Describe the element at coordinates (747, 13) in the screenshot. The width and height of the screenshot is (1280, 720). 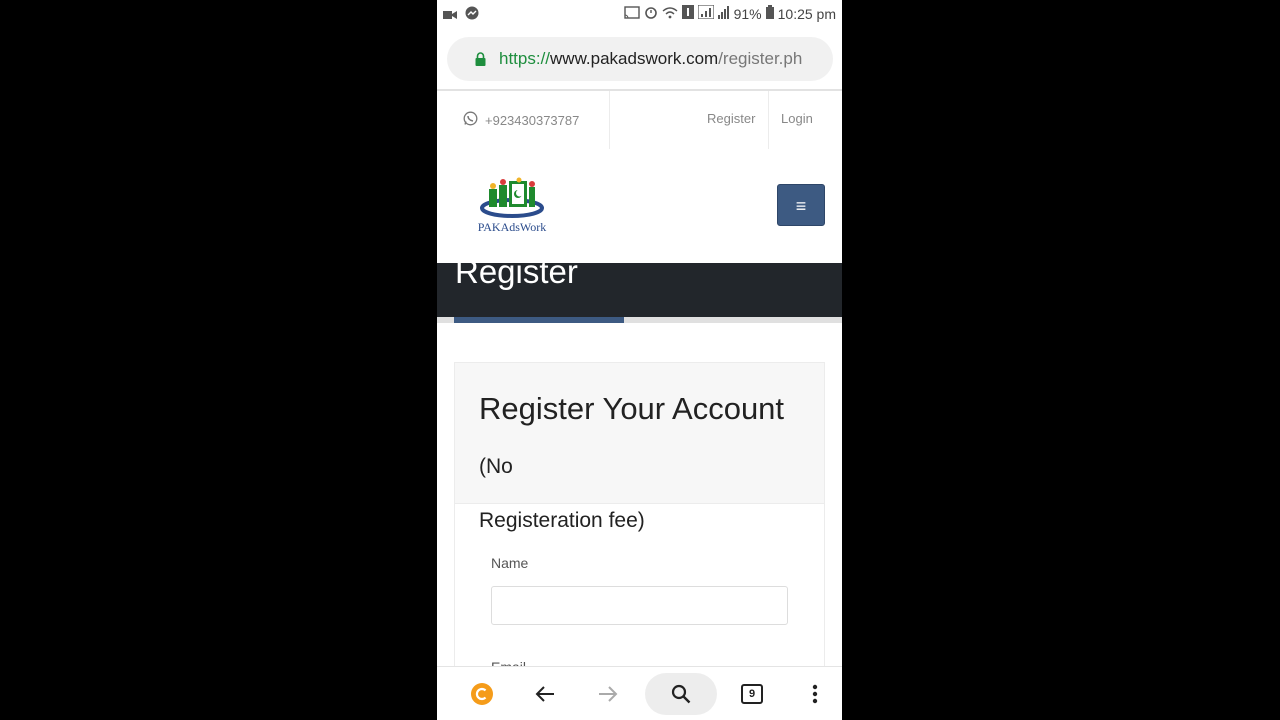
I see `battery-percent: 91%` at that location.